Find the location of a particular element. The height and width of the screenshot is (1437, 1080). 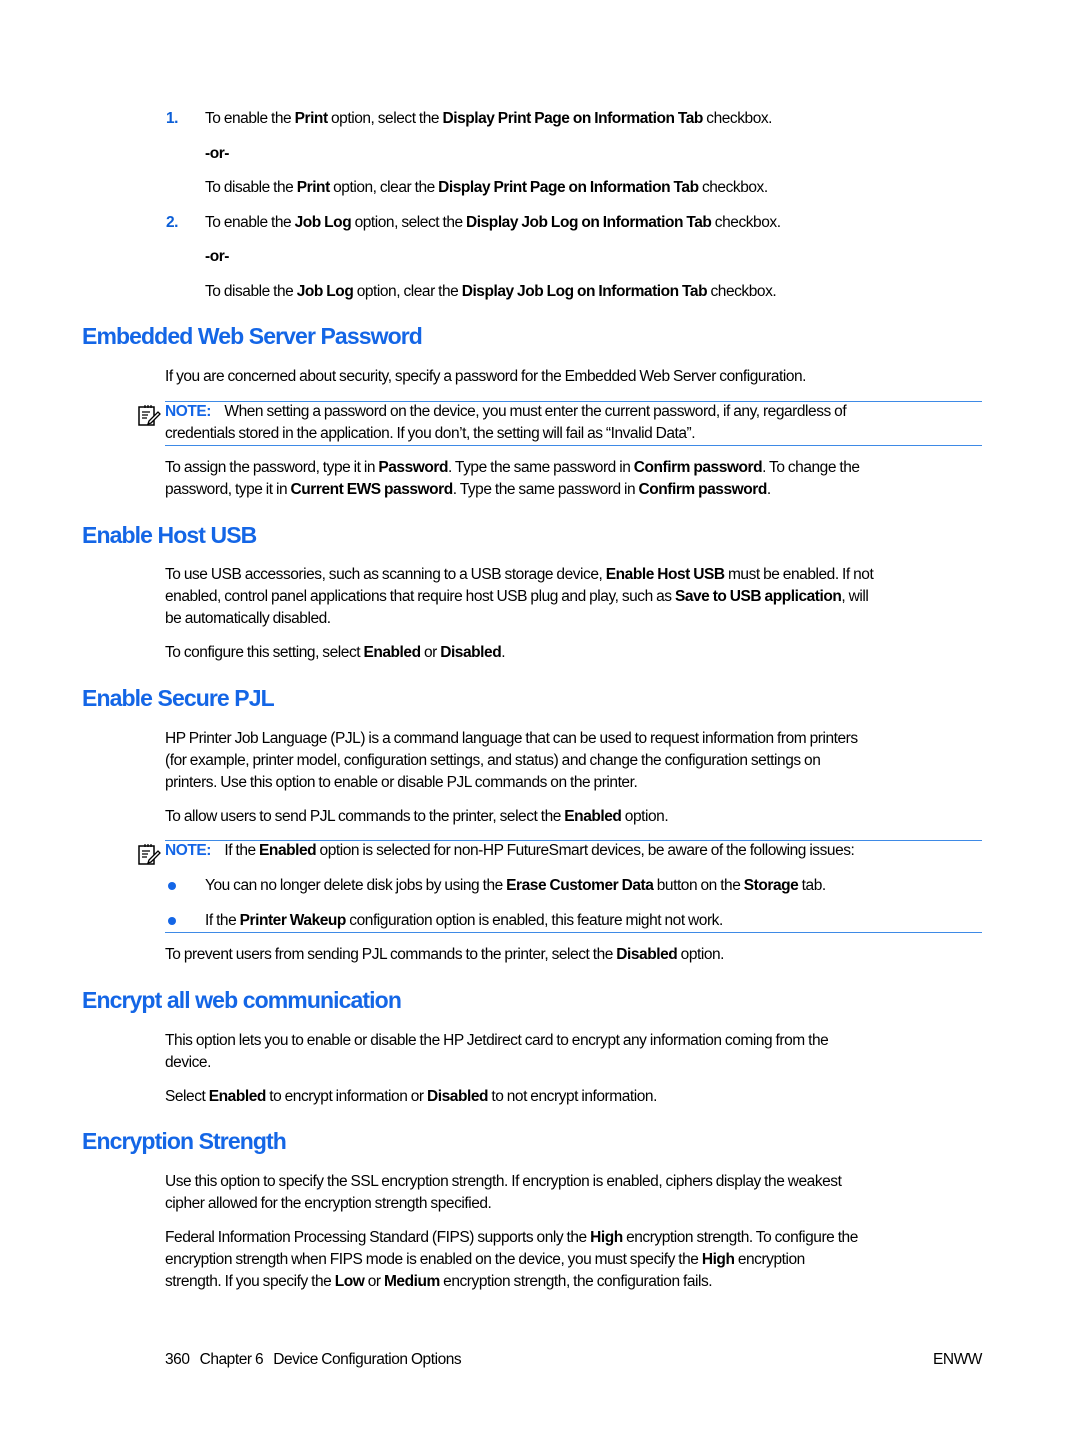

chapter-title: Device Configuration Options is located at coordinates (367, 1359).